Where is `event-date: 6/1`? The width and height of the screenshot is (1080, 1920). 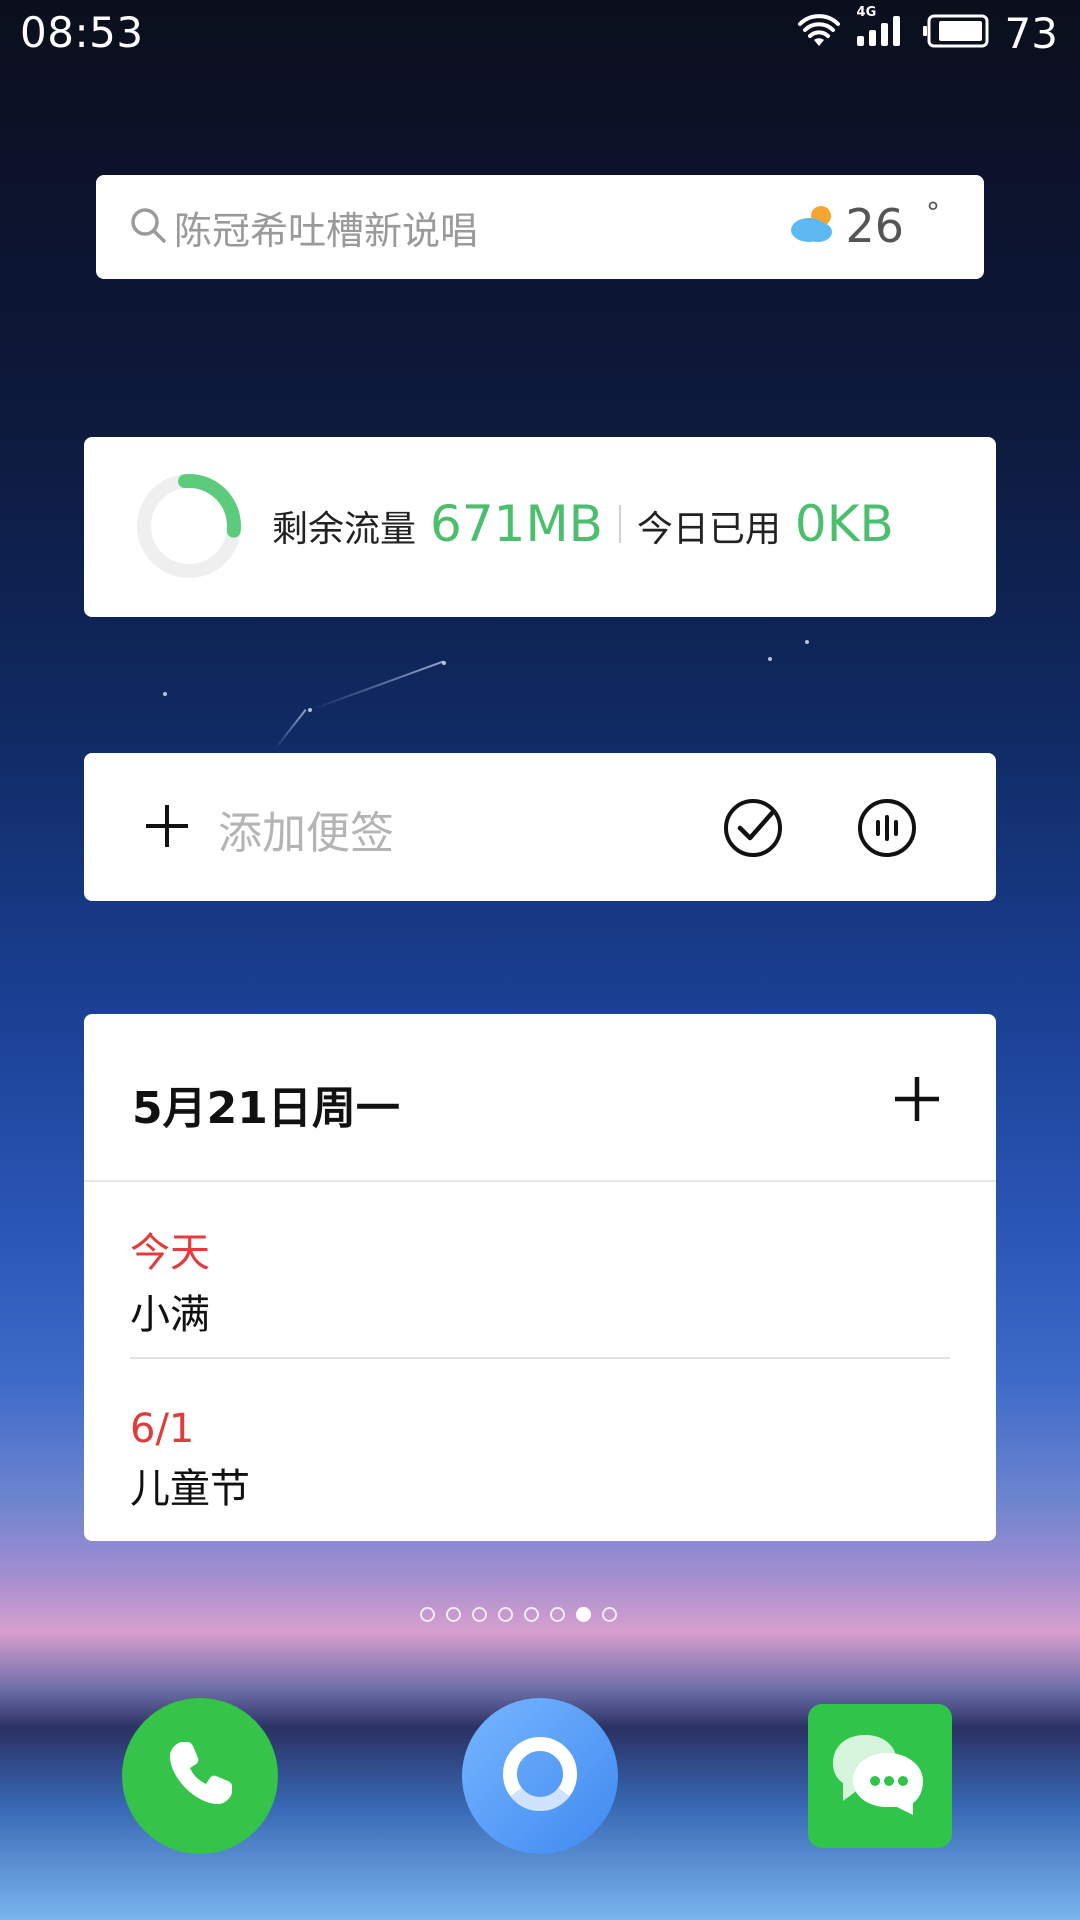
event-date: 6/1 is located at coordinates (162, 1429).